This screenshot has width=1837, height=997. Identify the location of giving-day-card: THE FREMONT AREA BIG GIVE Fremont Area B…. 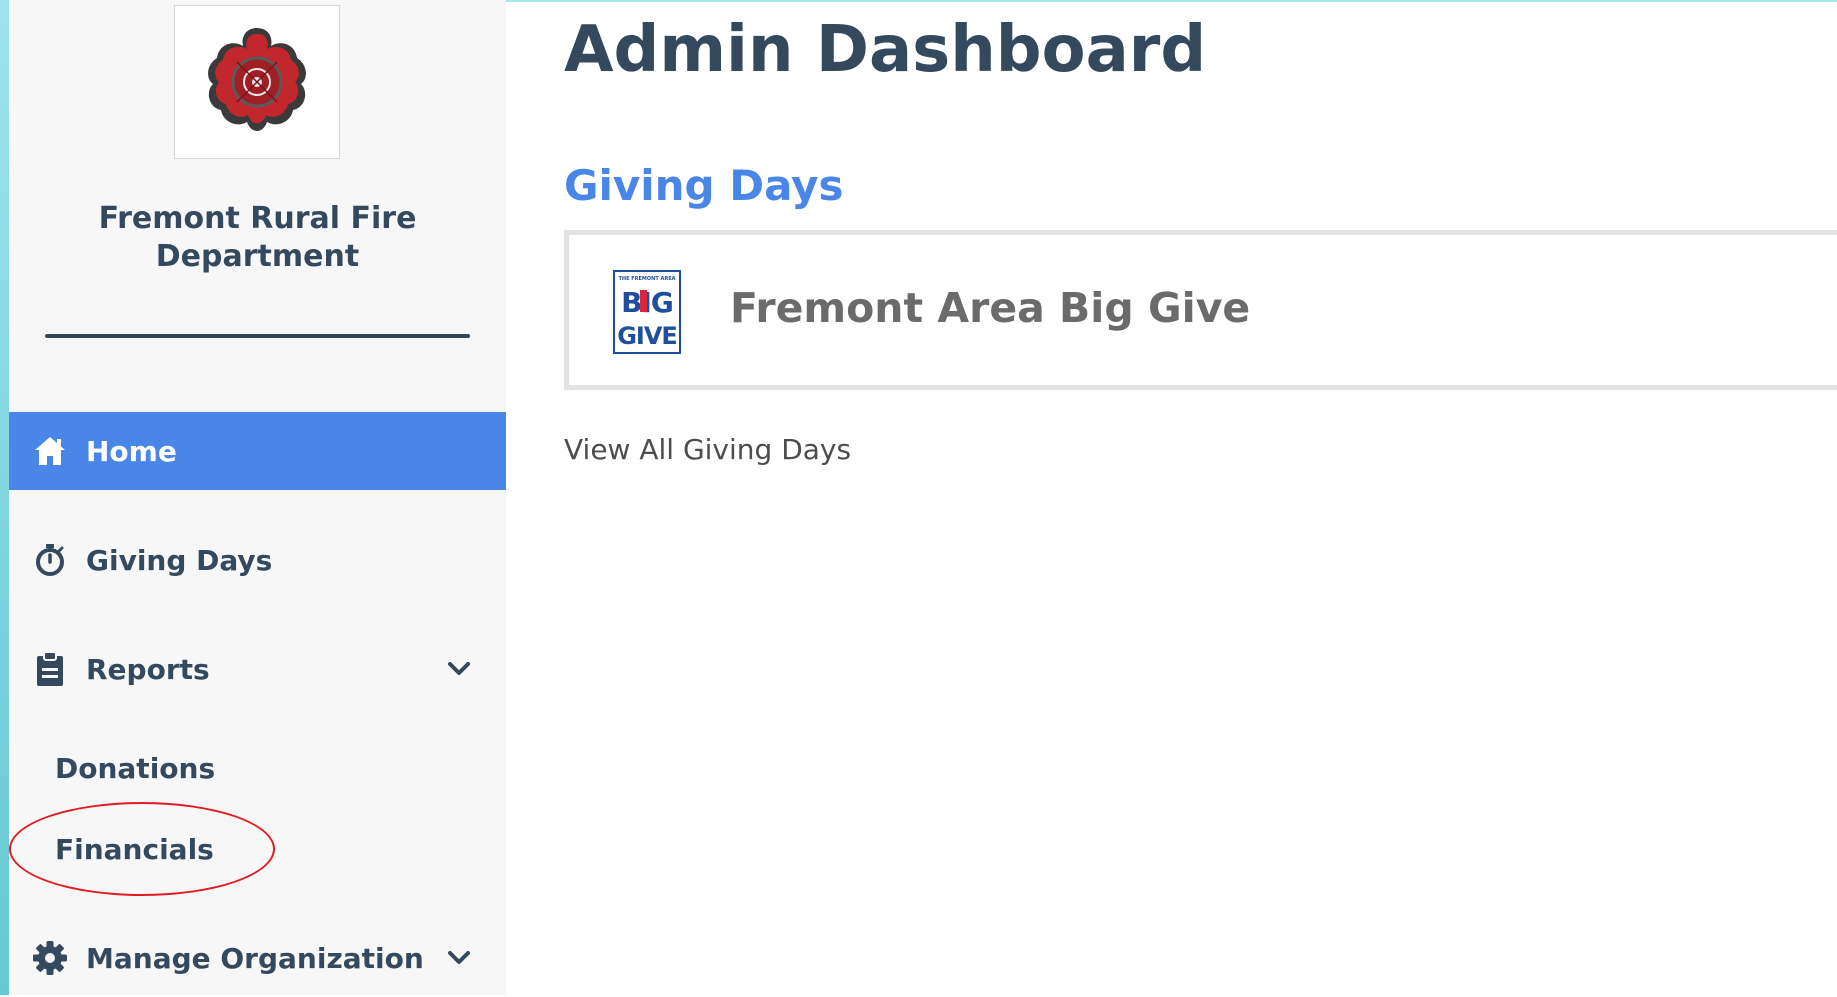
(1200, 310).